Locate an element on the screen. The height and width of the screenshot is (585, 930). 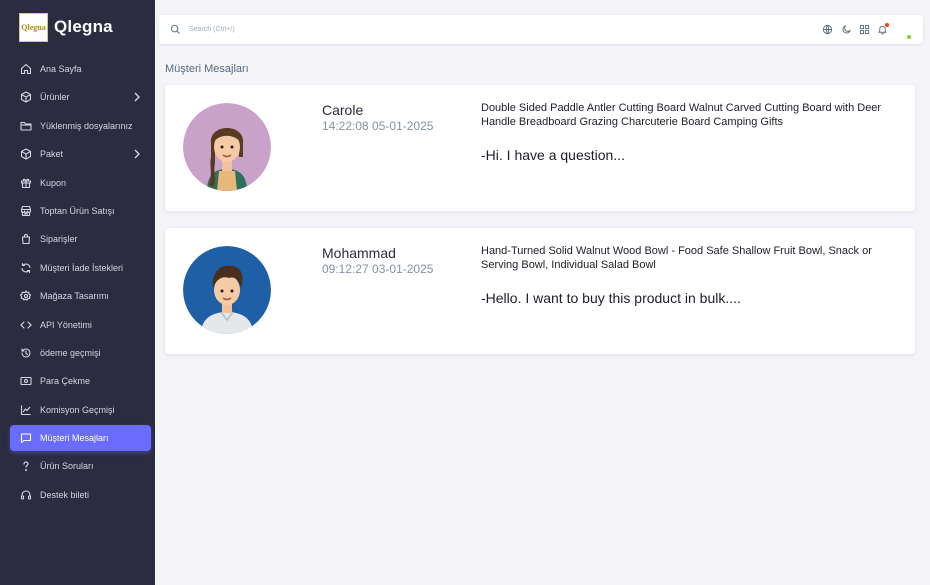
sidebar-item-komisyon-gecmisi: Komisyon Geçmişi is located at coordinates (80, 410).